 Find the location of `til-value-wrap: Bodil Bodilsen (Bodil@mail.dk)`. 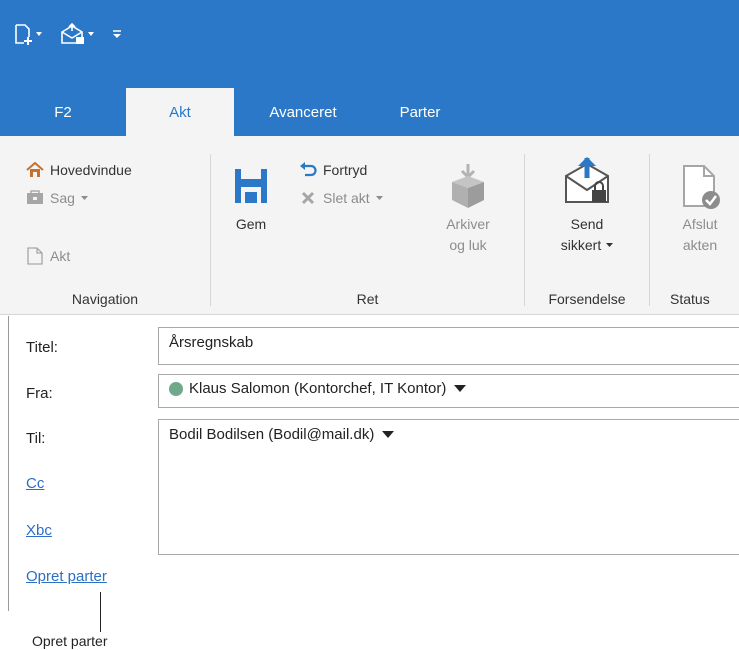

til-value-wrap: Bodil Bodilsen (Bodil@mail.dk) is located at coordinates (282, 434).